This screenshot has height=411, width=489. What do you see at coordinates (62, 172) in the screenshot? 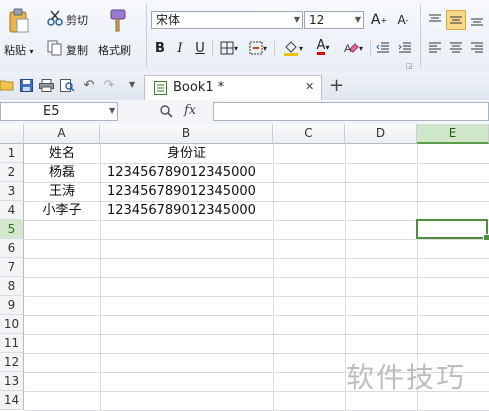
I see `cell-a2: 杨磊` at bounding box center [62, 172].